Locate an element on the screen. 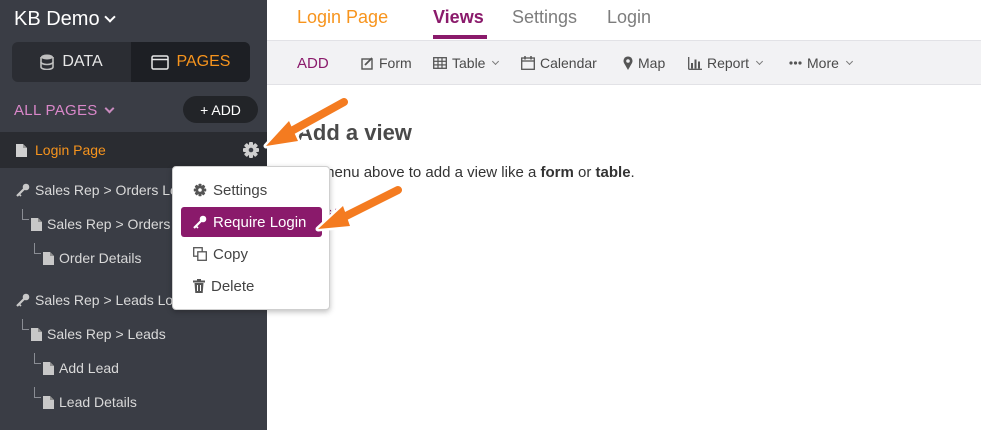 Image resolution: width=981 pixels, height=430 pixels. page-context-menu: Settings Require Login Copy Delete is located at coordinates (251, 238).